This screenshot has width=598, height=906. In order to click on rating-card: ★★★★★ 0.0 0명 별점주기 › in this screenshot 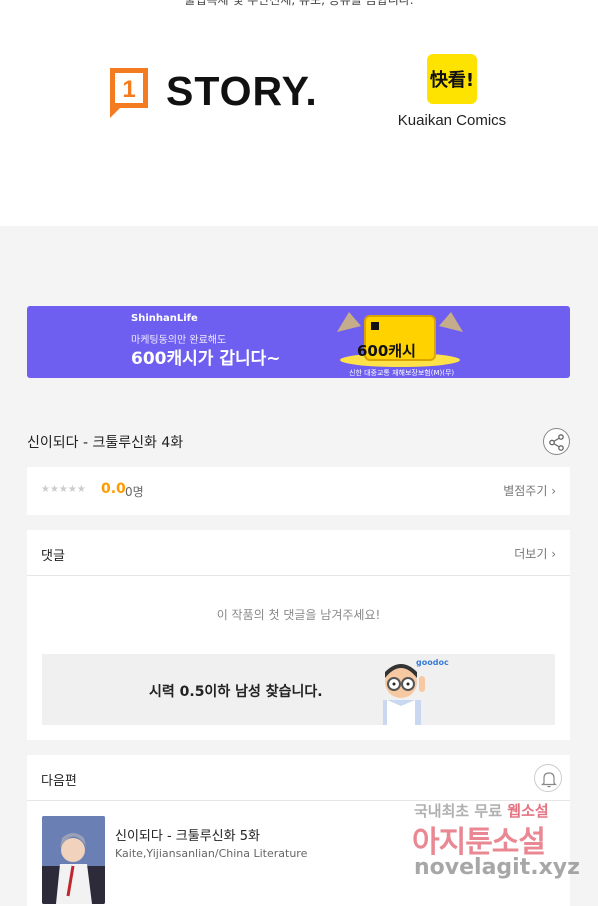, I will do `click(298, 491)`.